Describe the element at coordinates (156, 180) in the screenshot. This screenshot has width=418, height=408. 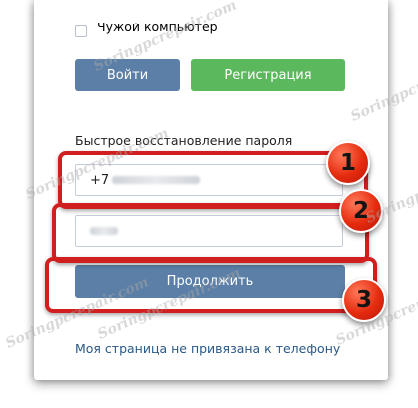
I see `phone-blurred-digits` at that location.